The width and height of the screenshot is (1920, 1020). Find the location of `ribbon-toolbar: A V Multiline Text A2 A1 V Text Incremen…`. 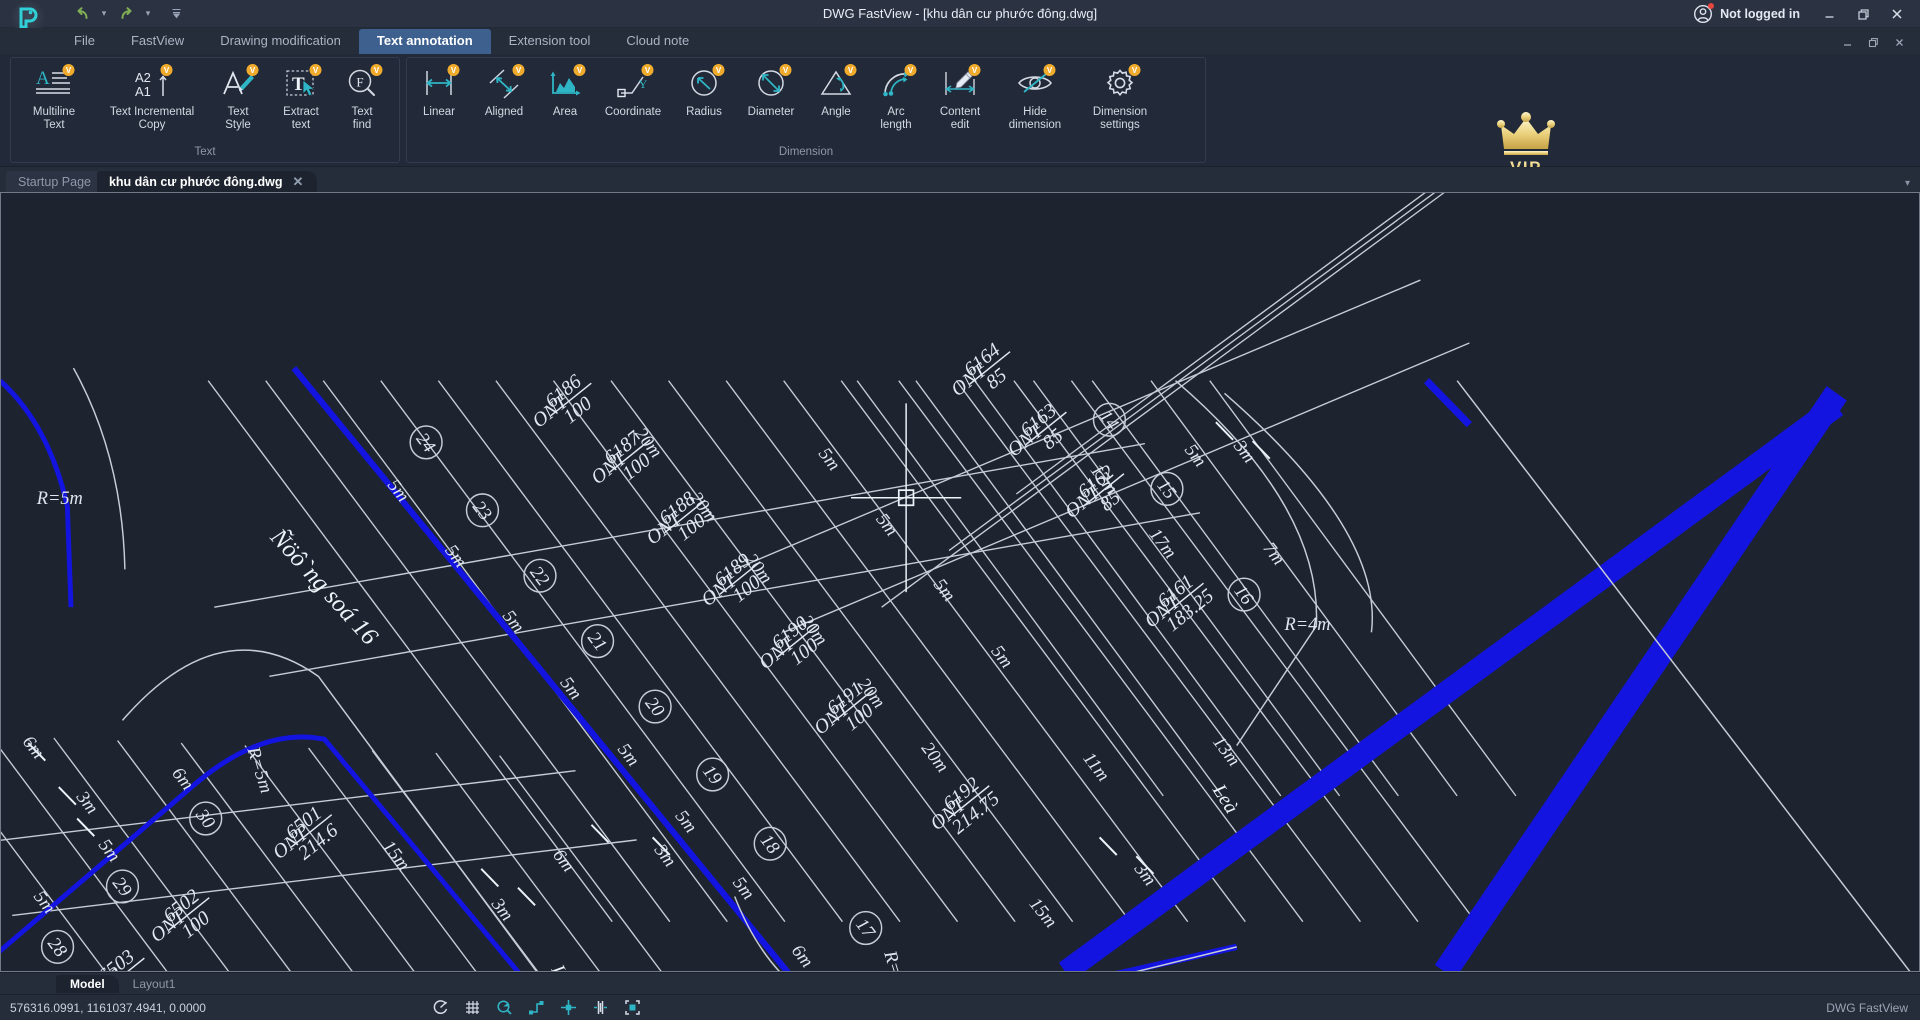

ribbon-toolbar: A V Multiline Text A2 A1 V Text Incremen… is located at coordinates (960, 115).